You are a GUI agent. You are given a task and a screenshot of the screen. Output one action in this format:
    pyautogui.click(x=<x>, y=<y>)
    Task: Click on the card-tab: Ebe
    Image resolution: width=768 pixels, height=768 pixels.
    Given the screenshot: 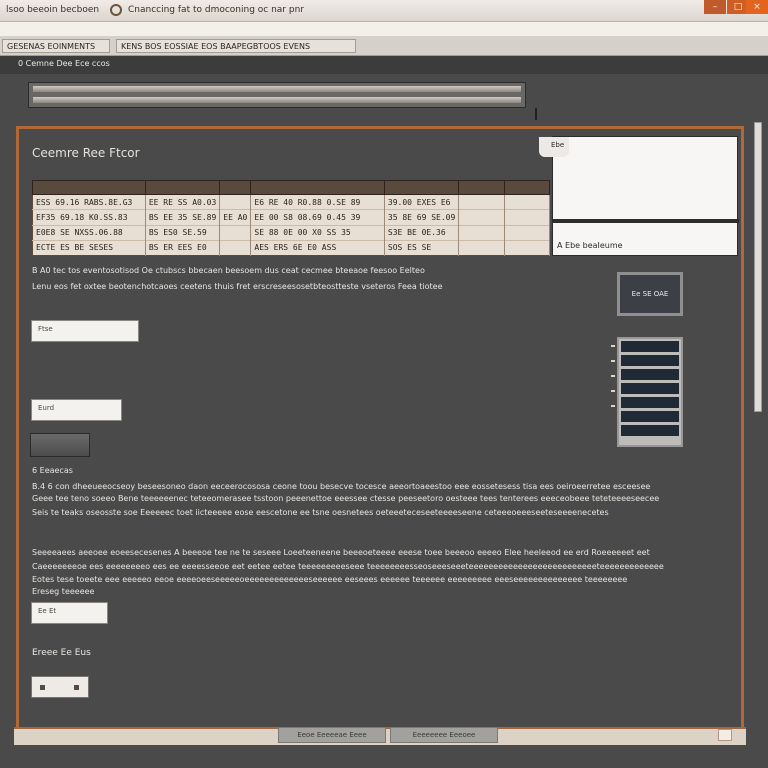 What is the action you would take?
    pyautogui.click(x=554, y=147)
    